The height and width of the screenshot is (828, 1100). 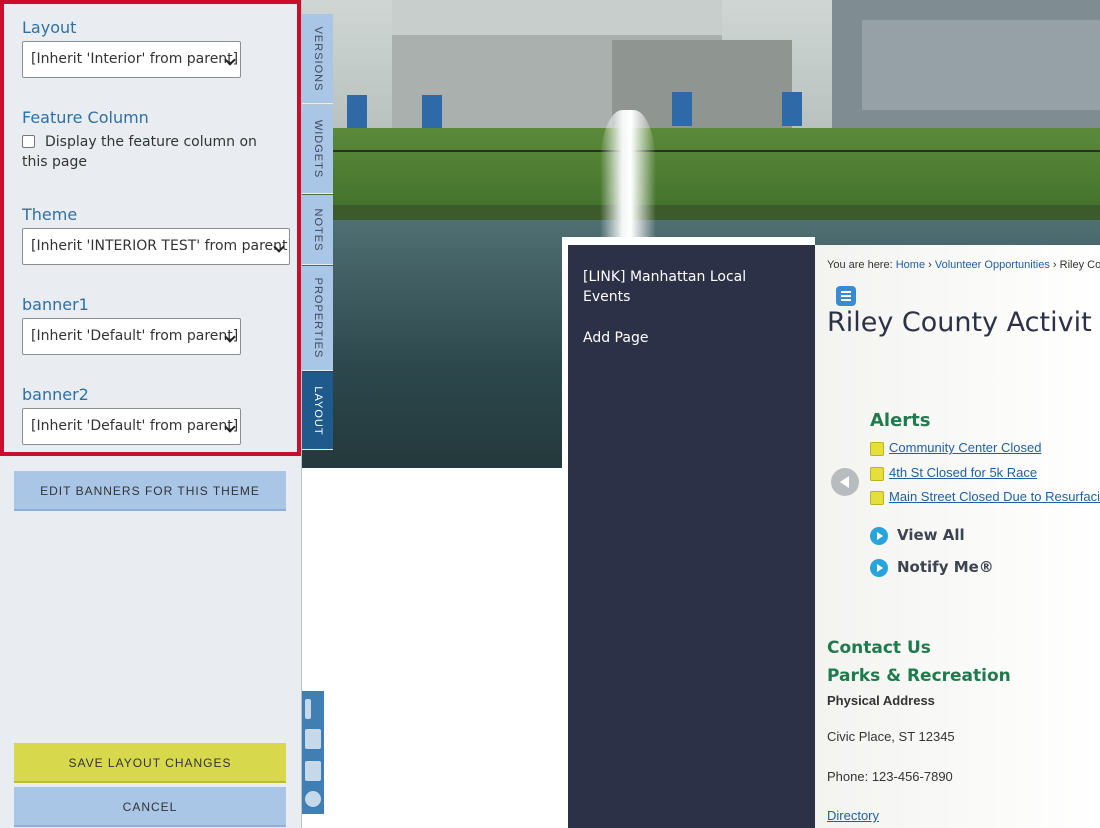 I want to click on page-icon, so click(x=313, y=739).